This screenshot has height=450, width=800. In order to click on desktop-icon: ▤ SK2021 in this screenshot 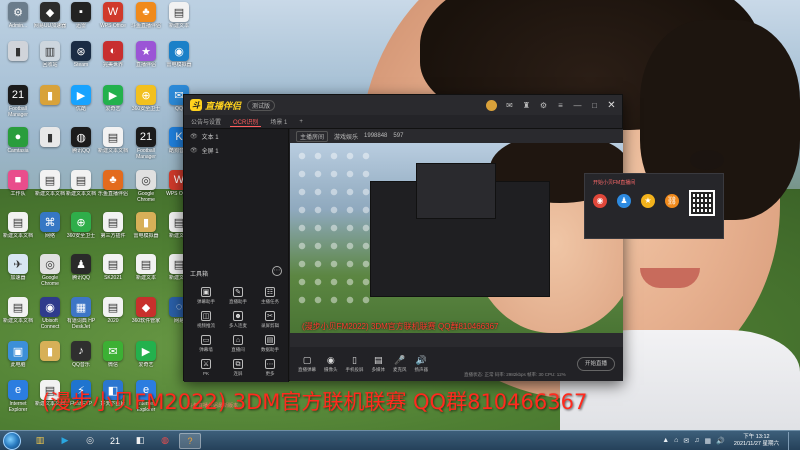, I will do `click(113, 272)`.